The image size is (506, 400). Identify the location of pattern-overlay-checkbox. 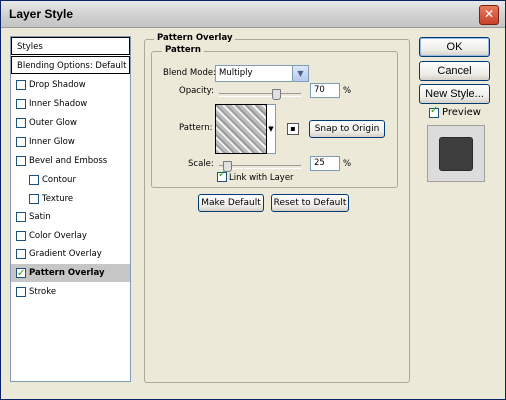
(21, 274).